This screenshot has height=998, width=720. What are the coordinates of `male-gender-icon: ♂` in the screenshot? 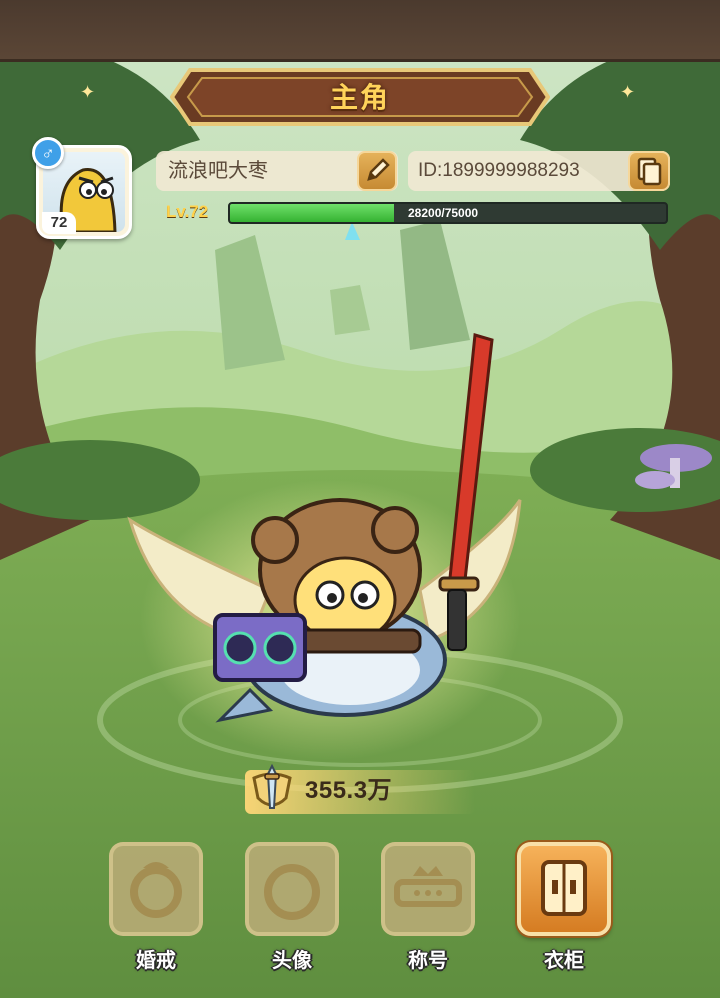 It's located at (48, 153).